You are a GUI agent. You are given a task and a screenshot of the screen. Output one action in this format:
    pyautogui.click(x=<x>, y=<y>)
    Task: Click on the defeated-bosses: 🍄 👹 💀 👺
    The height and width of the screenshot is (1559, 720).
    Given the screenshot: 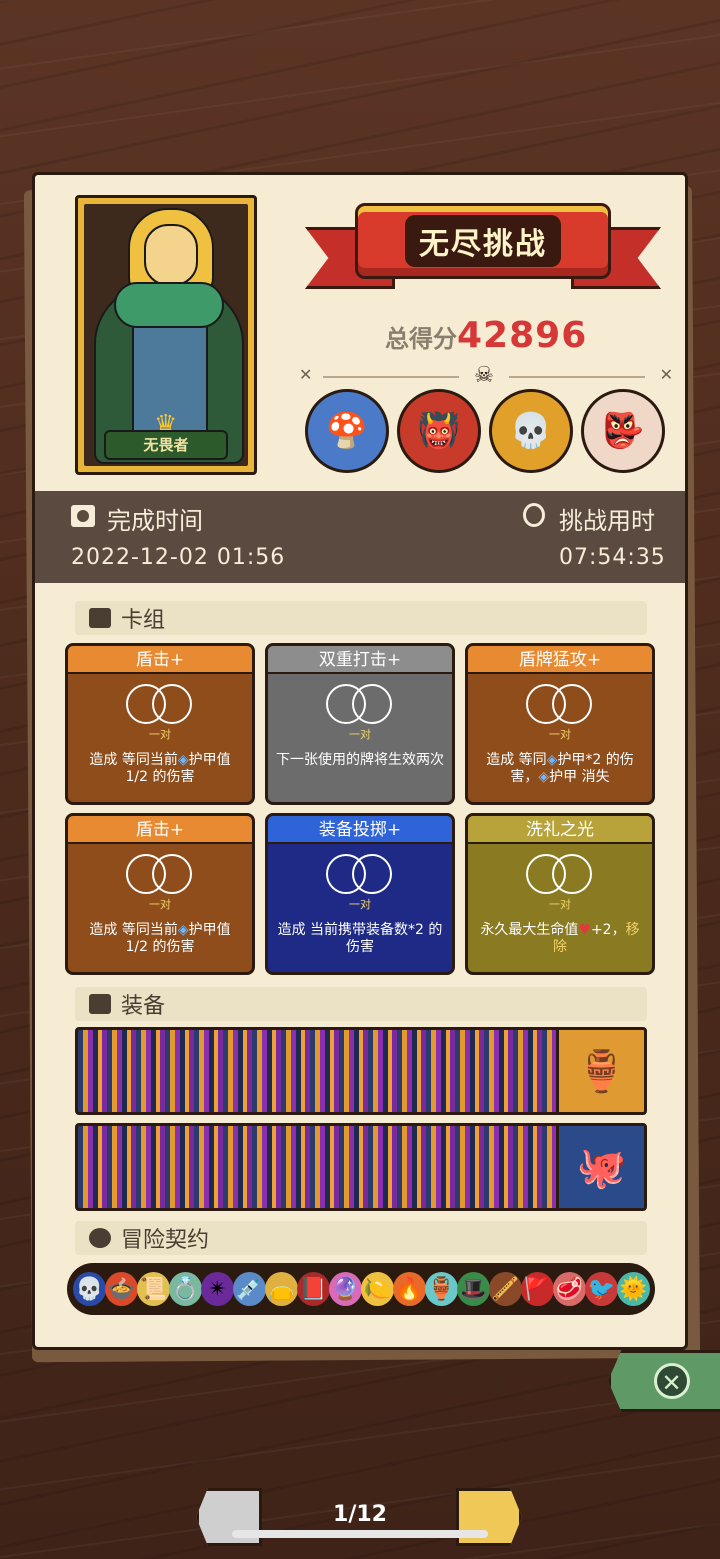 What is the action you would take?
    pyautogui.click(x=485, y=431)
    